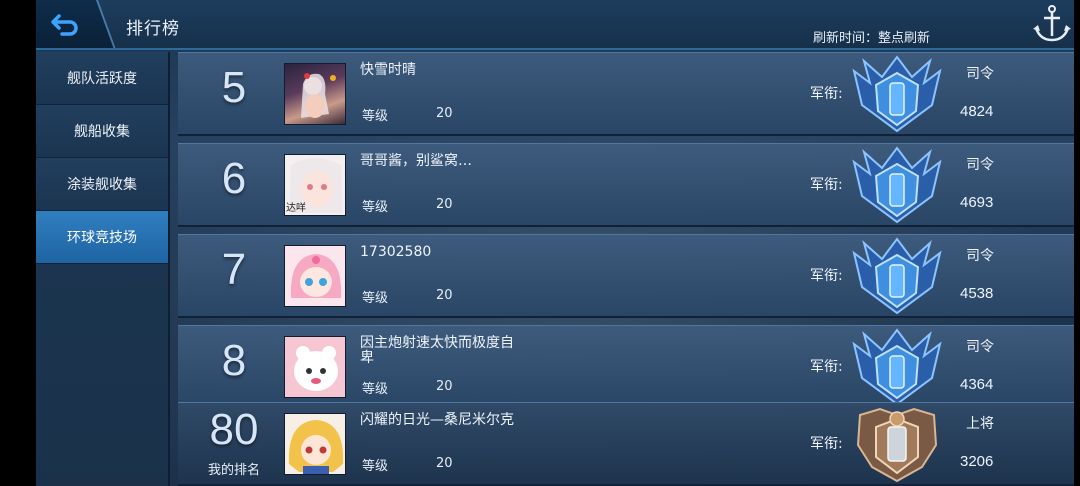 Image resolution: width=1080 pixels, height=486 pixels. Describe the element at coordinates (234, 360) in the screenshot. I see `rank-number: 8` at that location.